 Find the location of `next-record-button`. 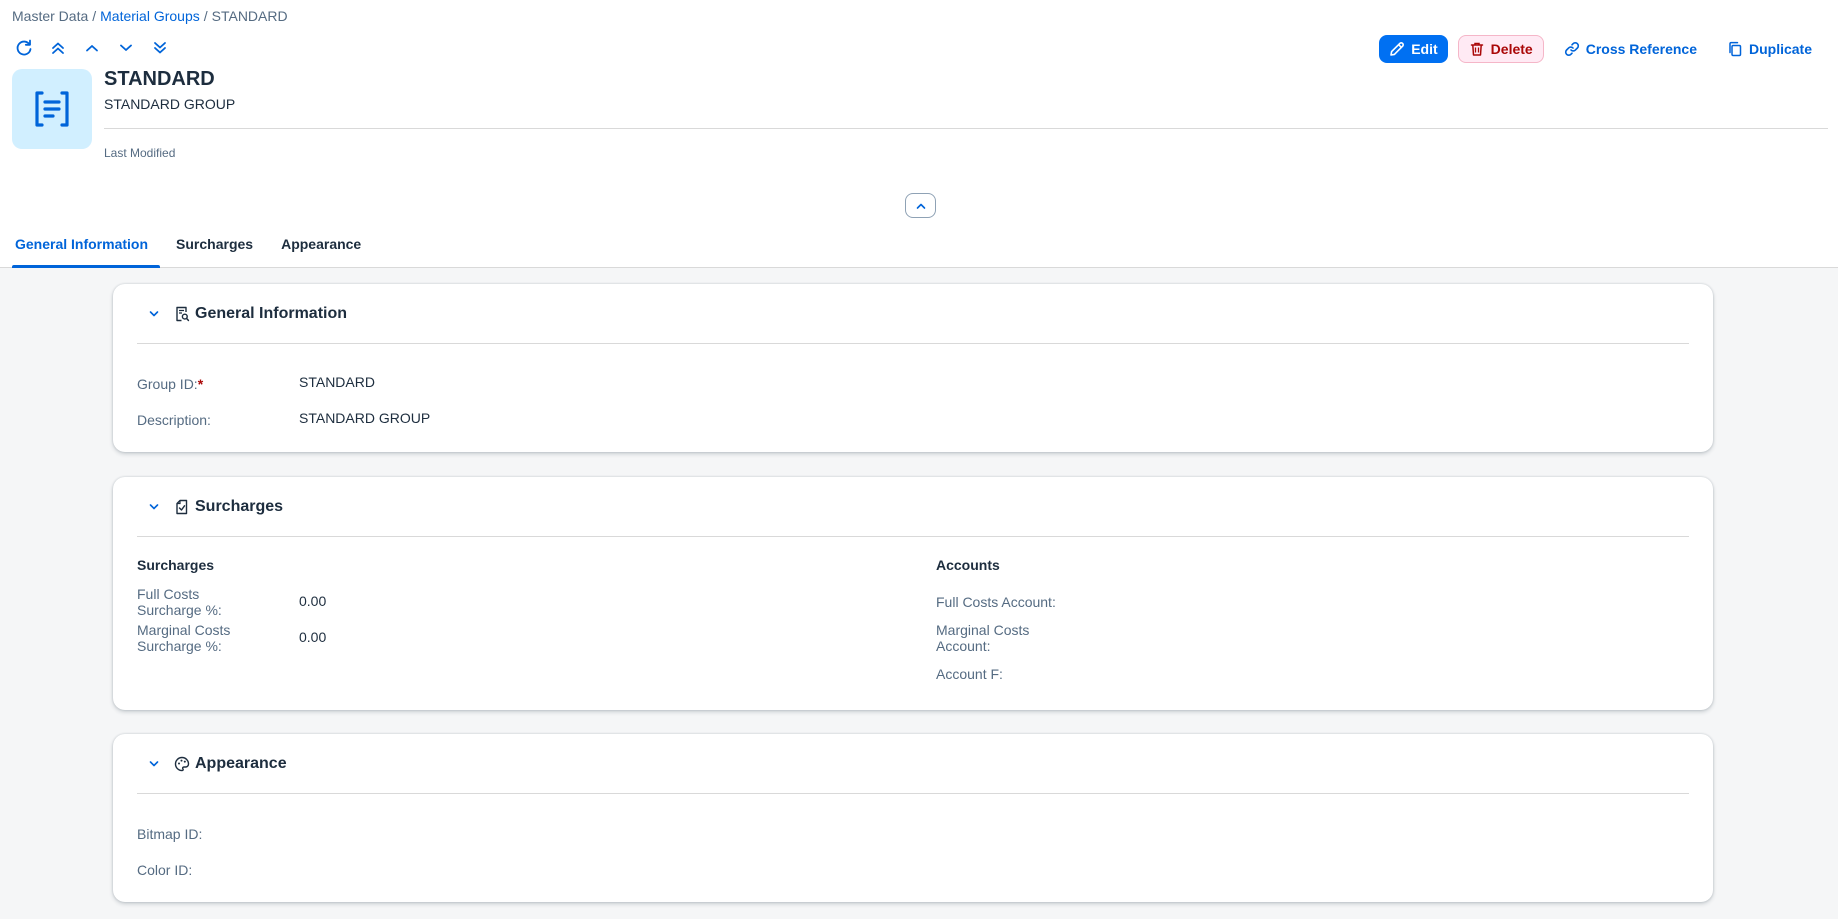

next-record-button is located at coordinates (126, 48).